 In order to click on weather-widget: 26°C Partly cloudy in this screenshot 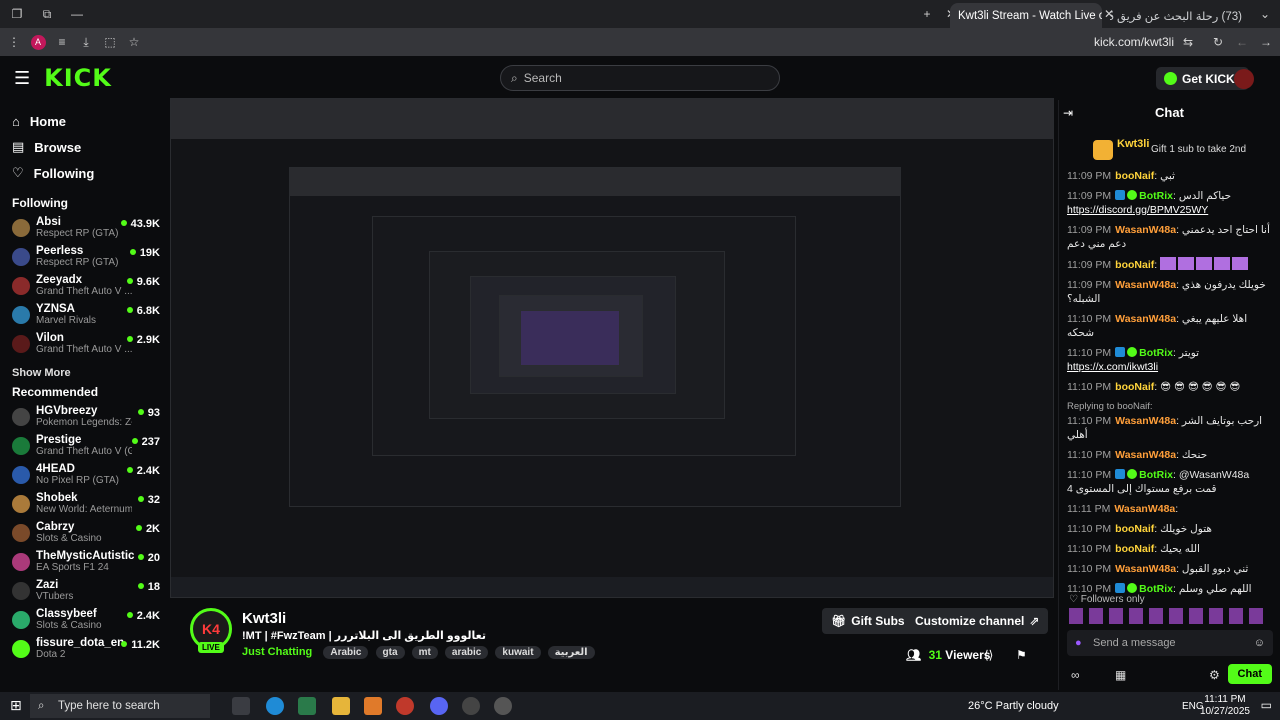, I will do `click(1013, 706)`.